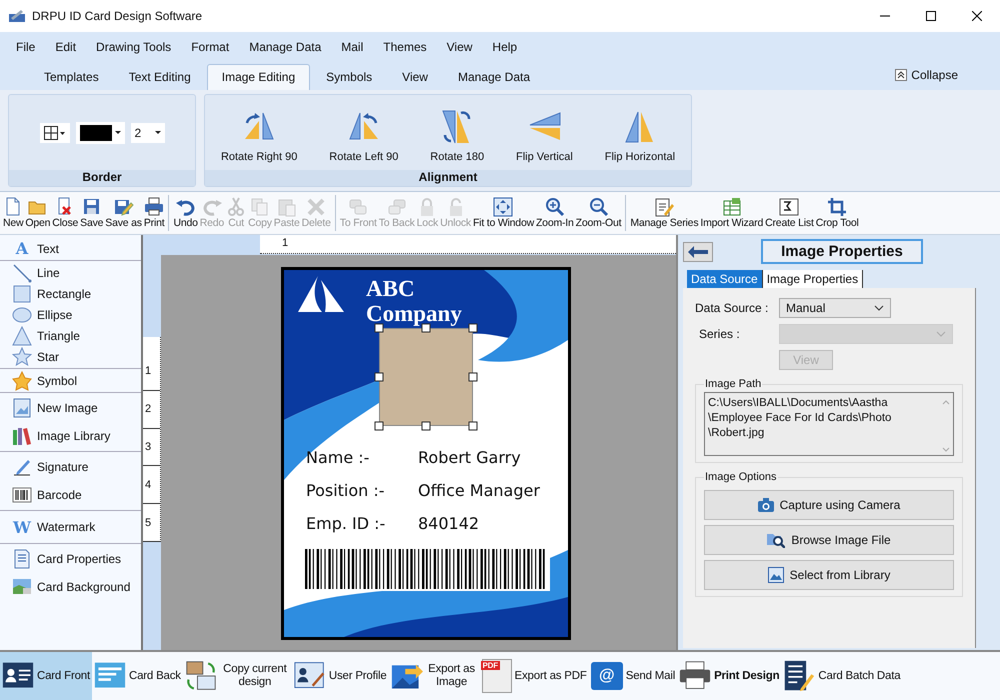  What do you see at coordinates (813, 279) in the screenshot?
I see `panel-tab: Image Properties` at bounding box center [813, 279].